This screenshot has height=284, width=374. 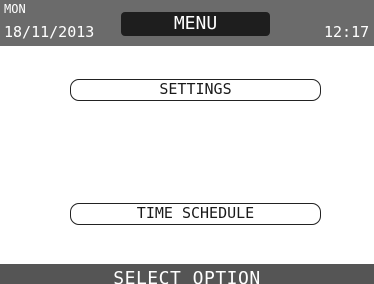 I want to click on status-text: SELECT OPTION, so click(x=187, y=276).